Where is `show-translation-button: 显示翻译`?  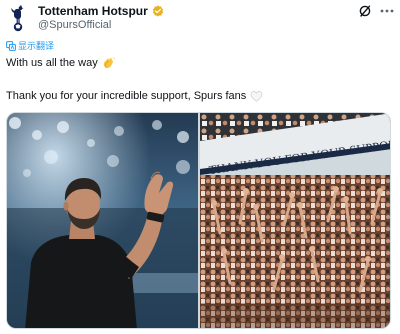
show-translation-button: 显示翻译 is located at coordinates (30, 46).